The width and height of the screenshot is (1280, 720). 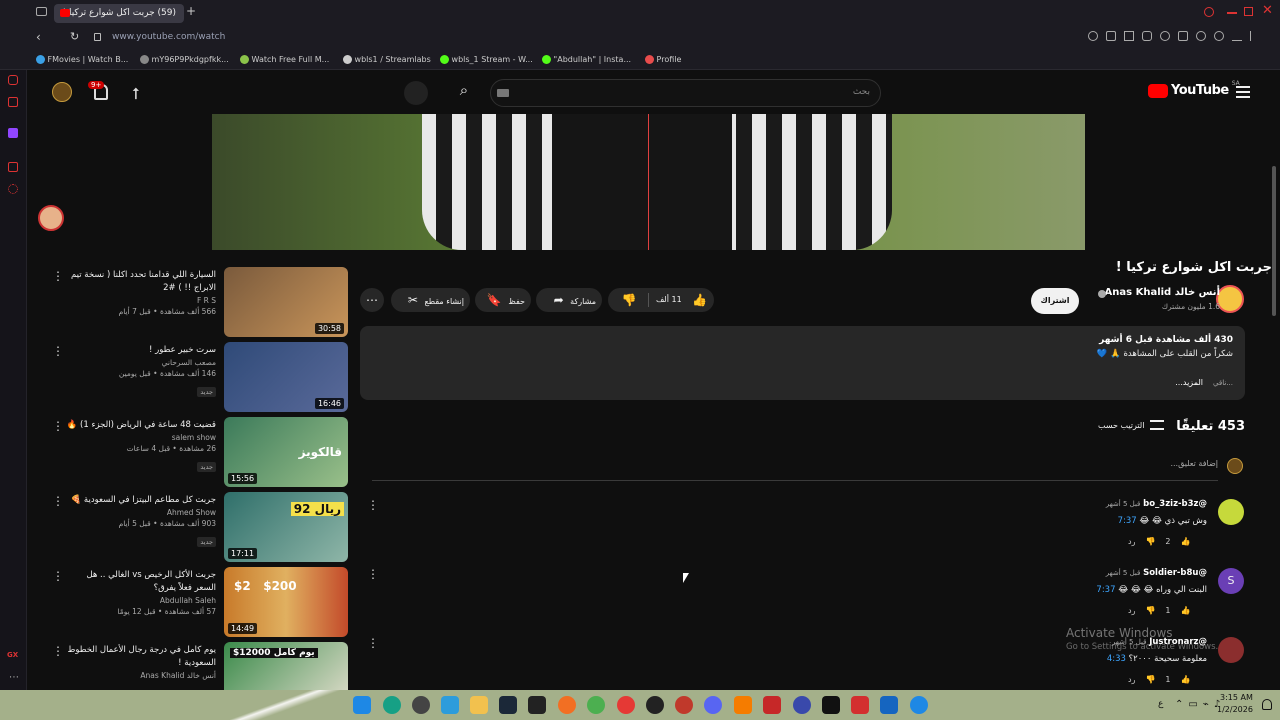 What do you see at coordinates (1162, 292) in the screenshot?
I see `channel-name: أنس خالد Anas Khalid` at bounding box center [1162, 292].